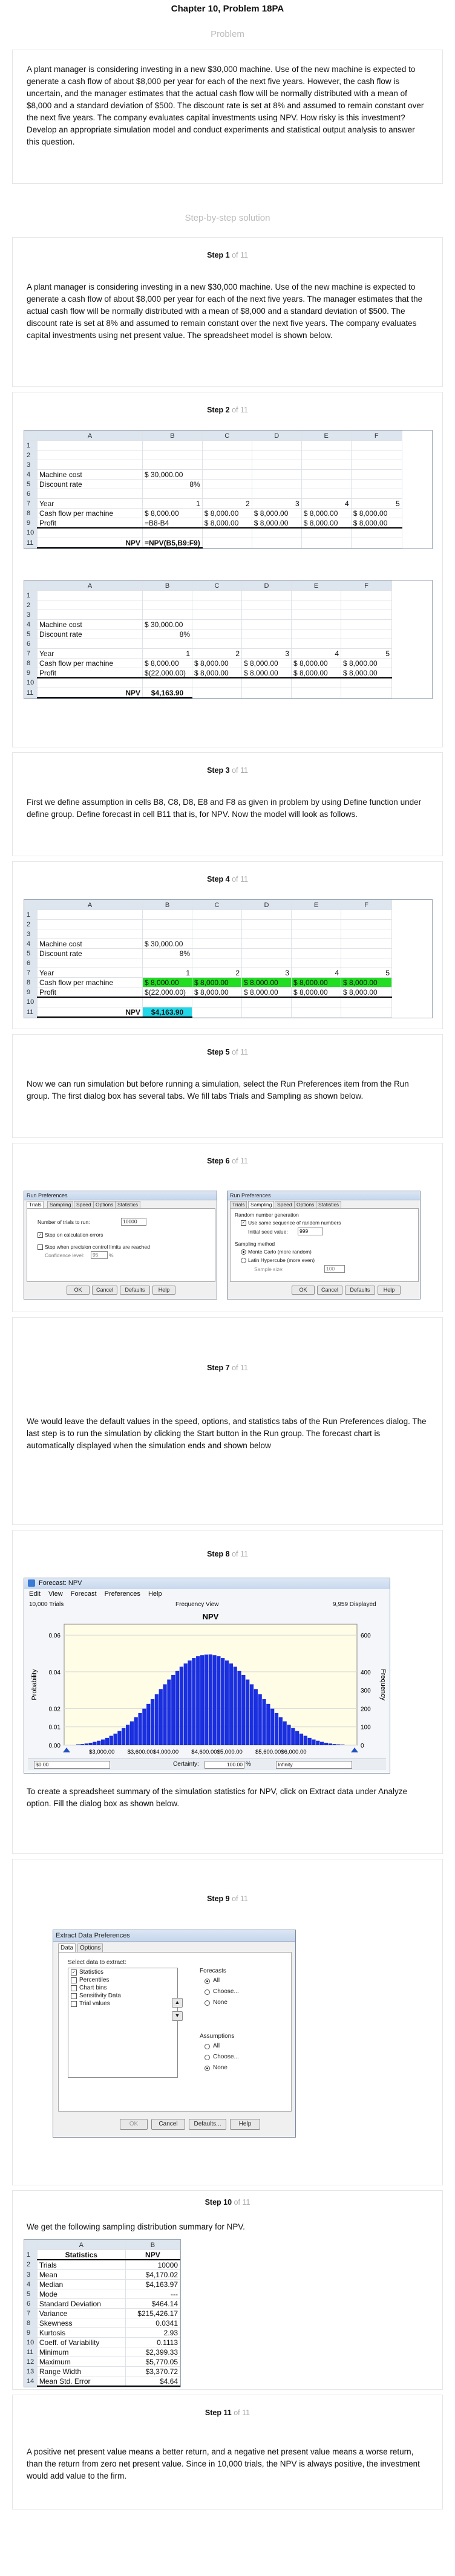 This screenshot has height=2576, width=455. What do you see at coordinates (122, 1972) in the screenshot?
I see `extract-list-item: ✓ Statistics` at bounding box center [122, 1972].